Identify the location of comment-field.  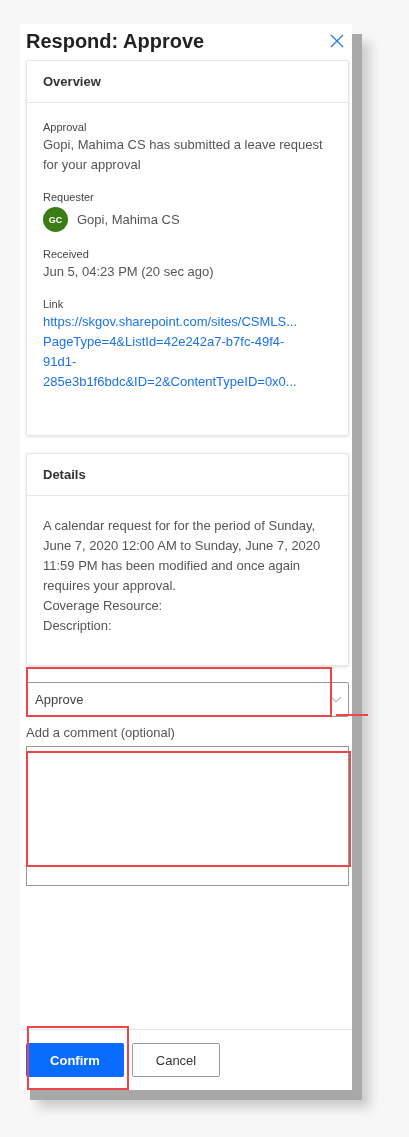
(187, 816).